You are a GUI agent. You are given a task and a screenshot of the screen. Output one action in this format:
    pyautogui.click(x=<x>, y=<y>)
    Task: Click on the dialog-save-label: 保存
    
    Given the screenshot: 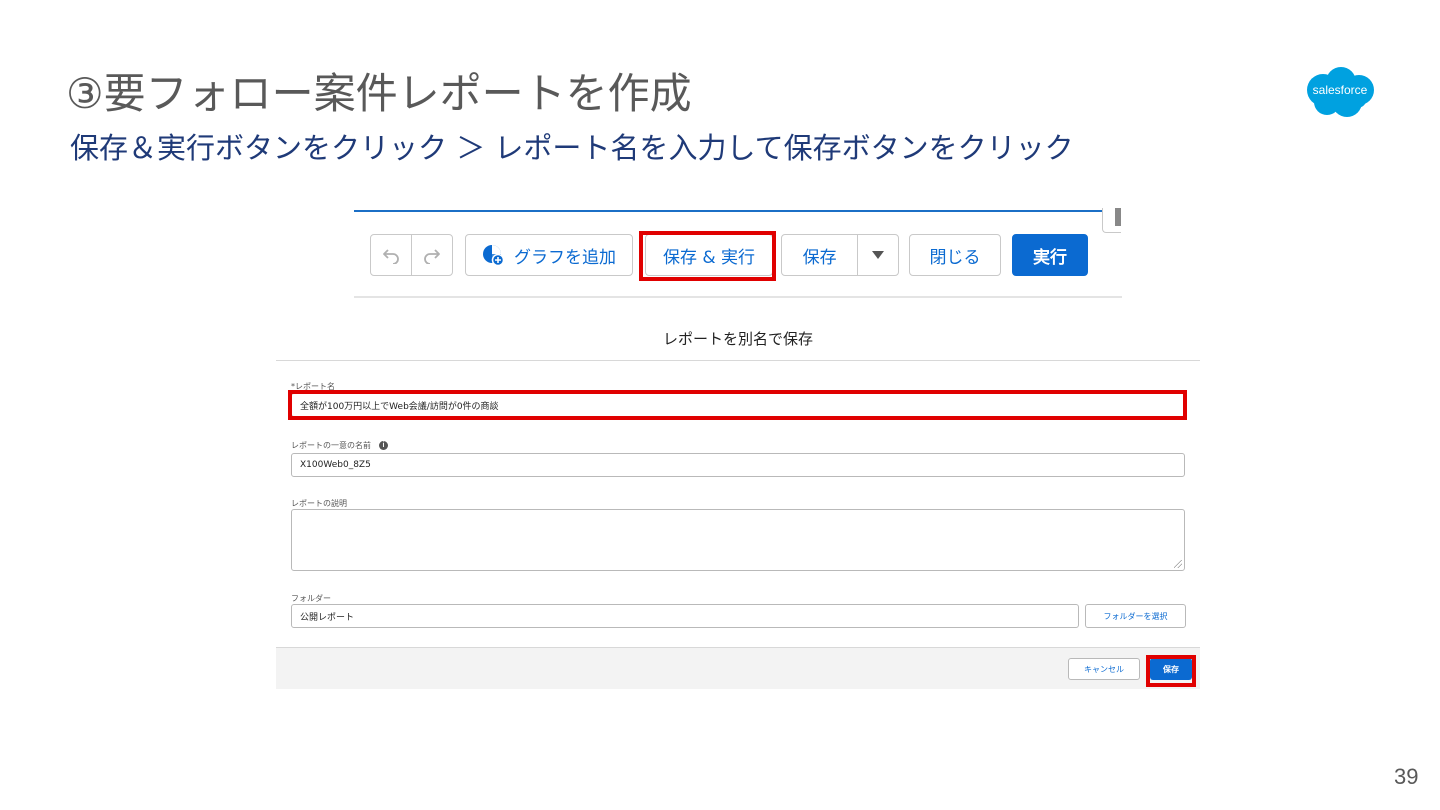 What is the action you would take?
    pyautogui.click(x=1171, y=669)
    